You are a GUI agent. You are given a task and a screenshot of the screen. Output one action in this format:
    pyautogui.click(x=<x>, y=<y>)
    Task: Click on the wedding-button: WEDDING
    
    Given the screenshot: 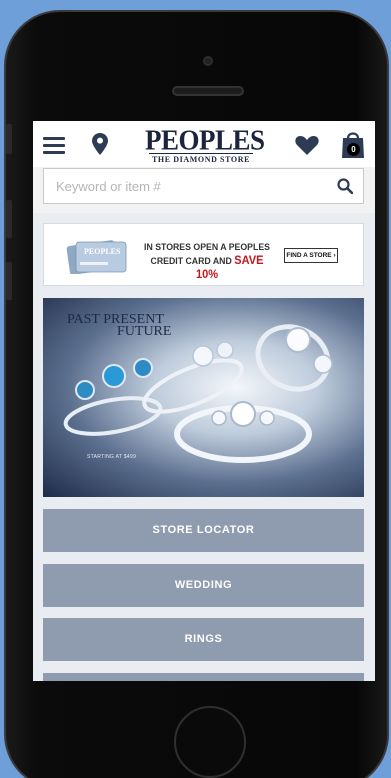 What is the action you would take?
    pyautogui.click(x=203, y=585)
    